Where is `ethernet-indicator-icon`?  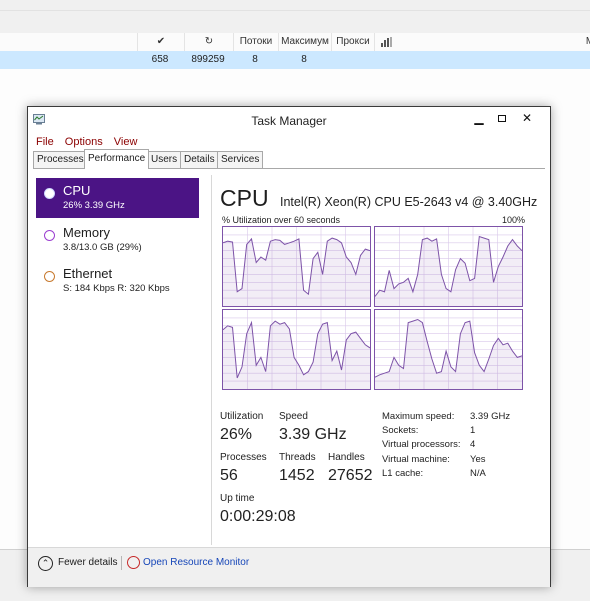 ethernet-indicator-icon is located at coordinates (49, 276).